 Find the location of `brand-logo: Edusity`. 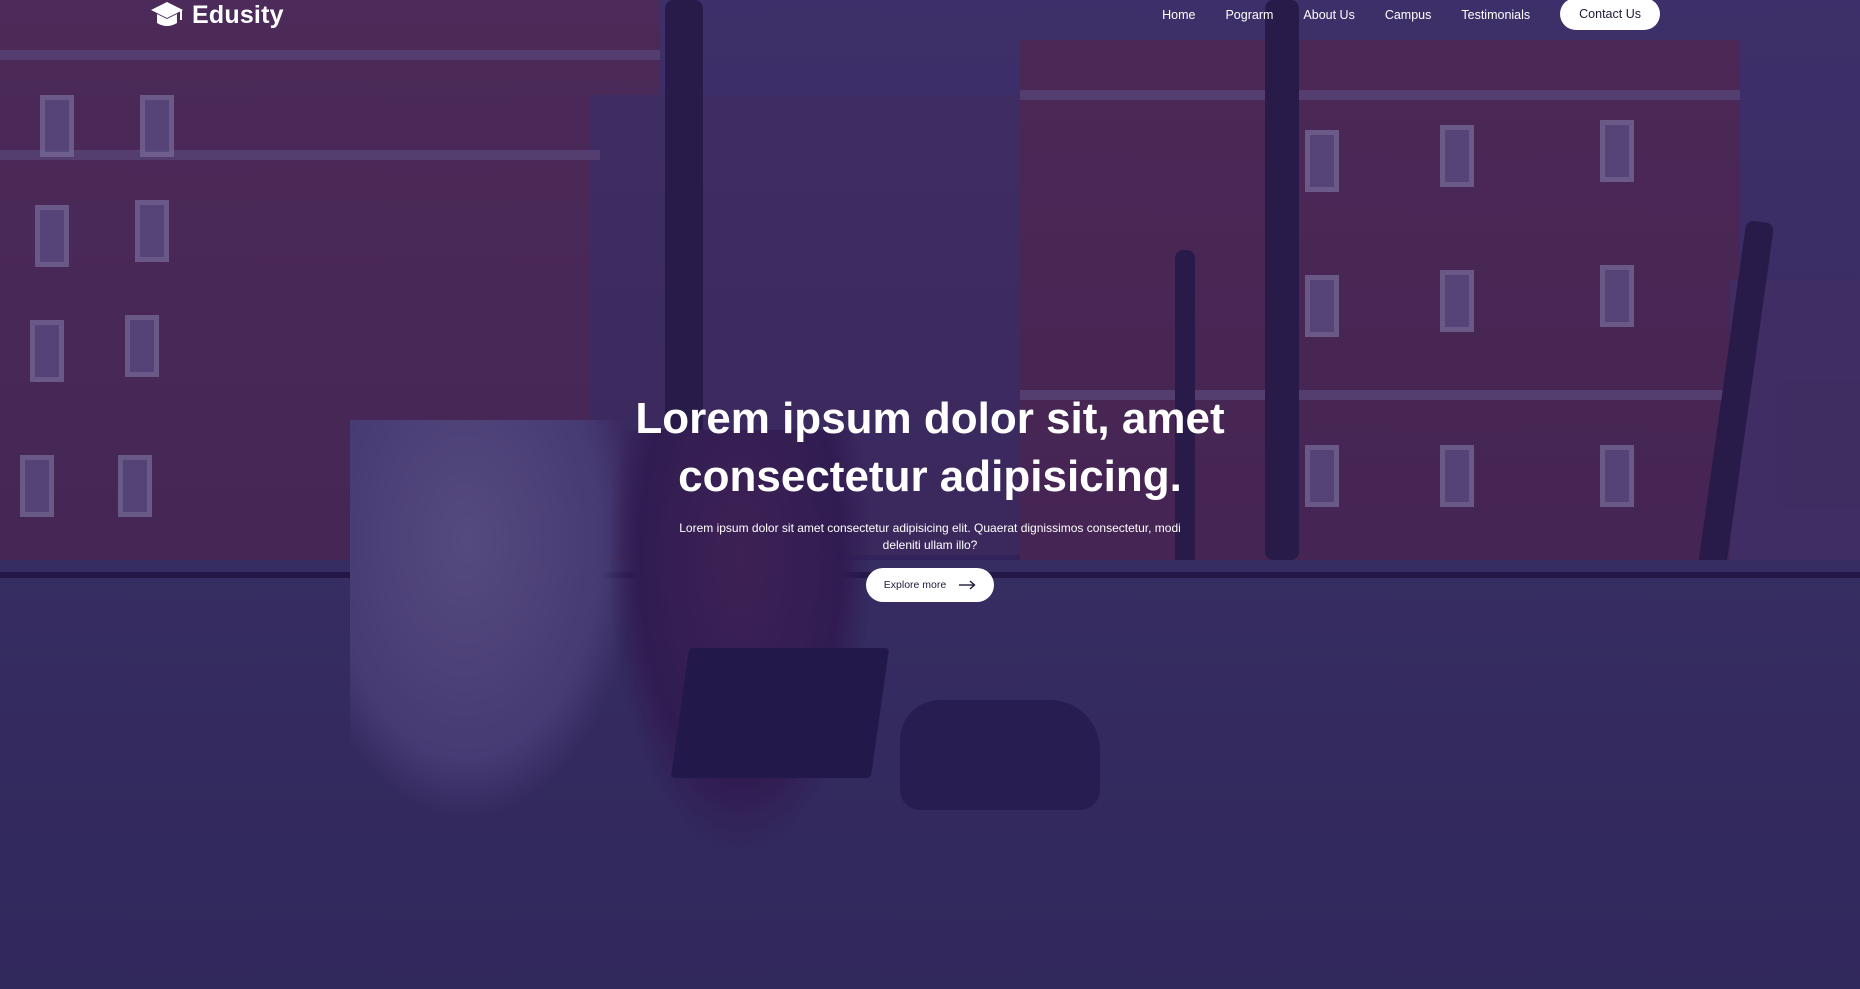

brand-logo: Edusity is located at coordinates (217, 15).